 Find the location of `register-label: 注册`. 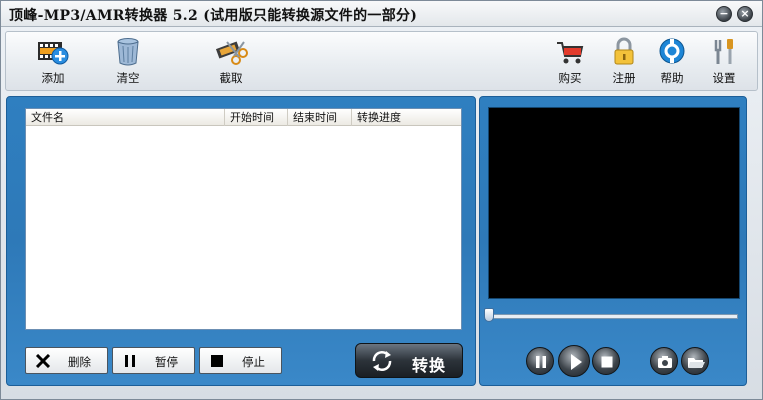

register-label: 注册 is located at coordinates (624, 78).